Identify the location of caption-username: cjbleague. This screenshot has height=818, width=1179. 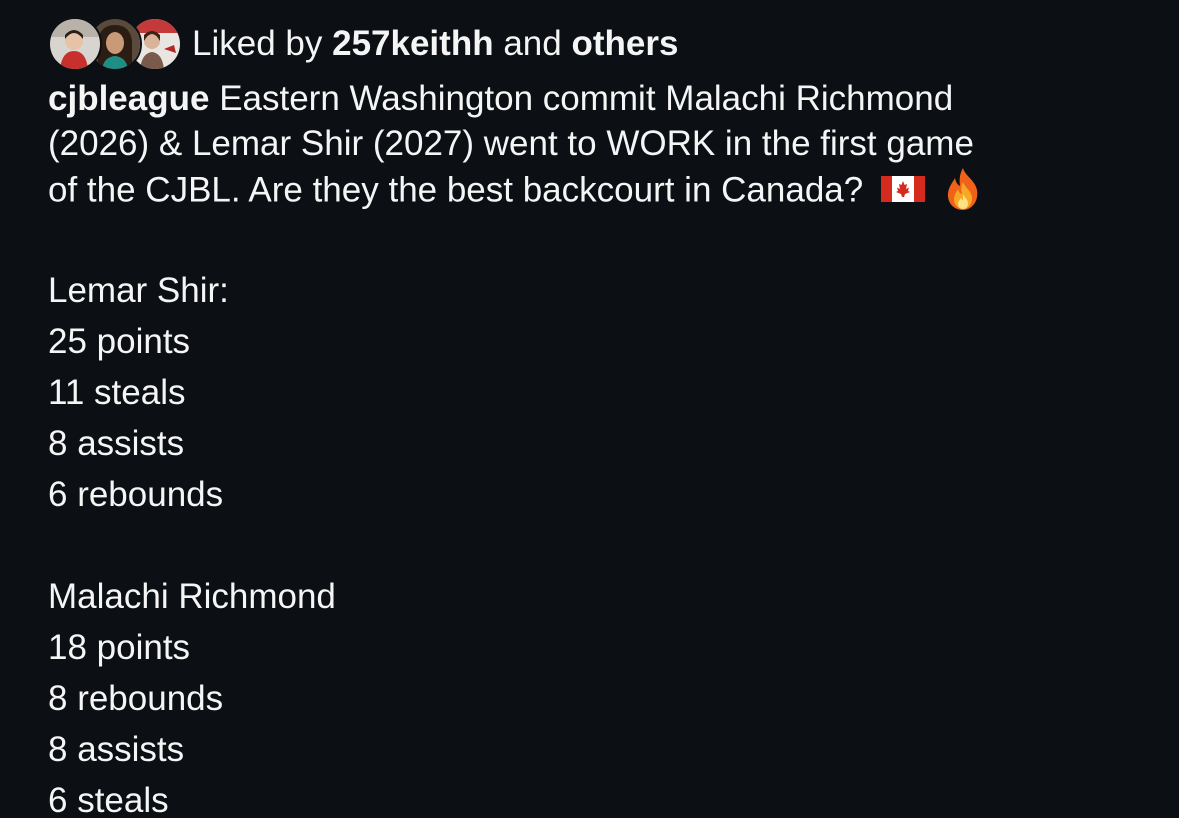
(128, 98).